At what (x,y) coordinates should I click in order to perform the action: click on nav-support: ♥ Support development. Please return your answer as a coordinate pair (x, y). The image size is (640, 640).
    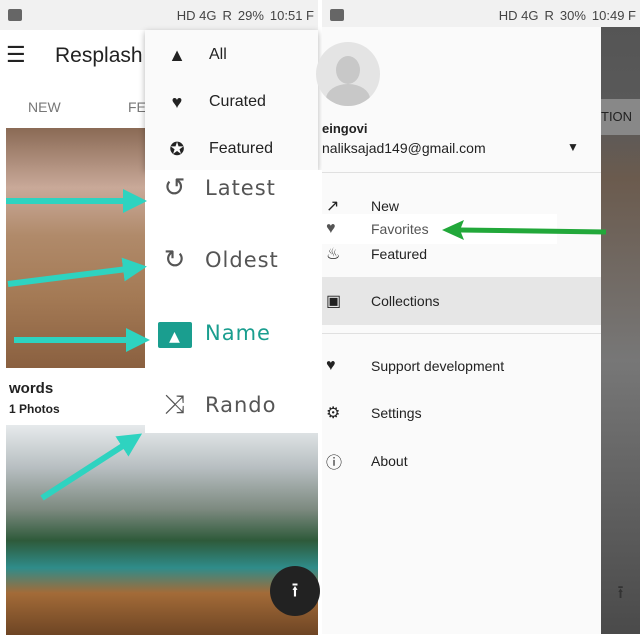
    Looking at the image, I should click on (461, 366).